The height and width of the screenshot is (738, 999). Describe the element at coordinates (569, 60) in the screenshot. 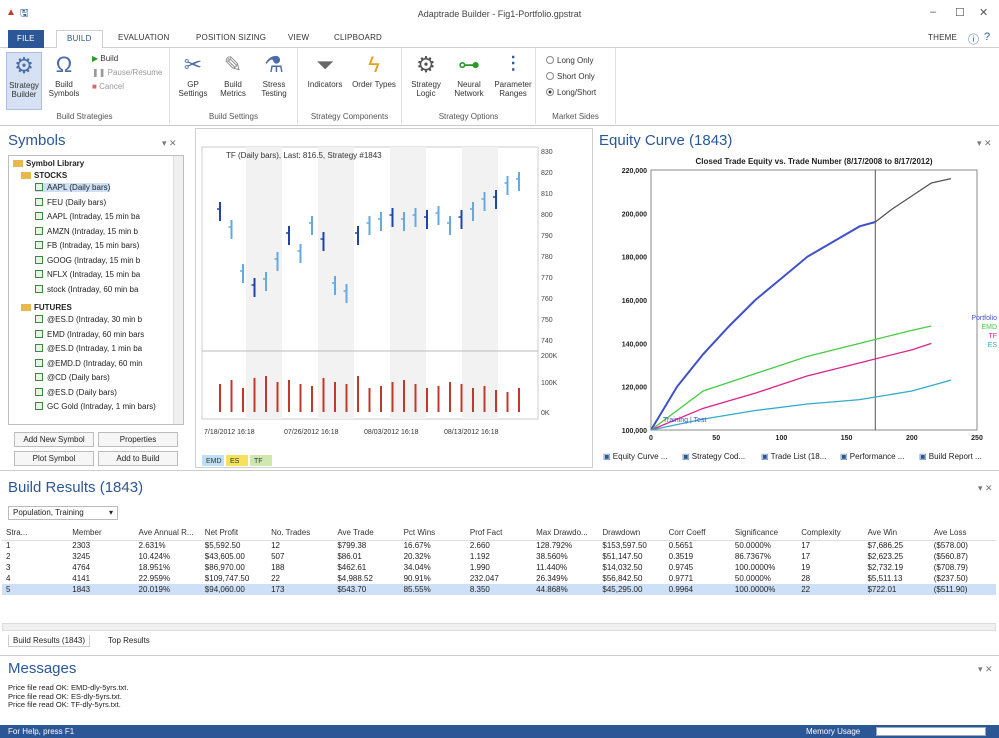

I see `long-only-radio: Long Only` at that location.